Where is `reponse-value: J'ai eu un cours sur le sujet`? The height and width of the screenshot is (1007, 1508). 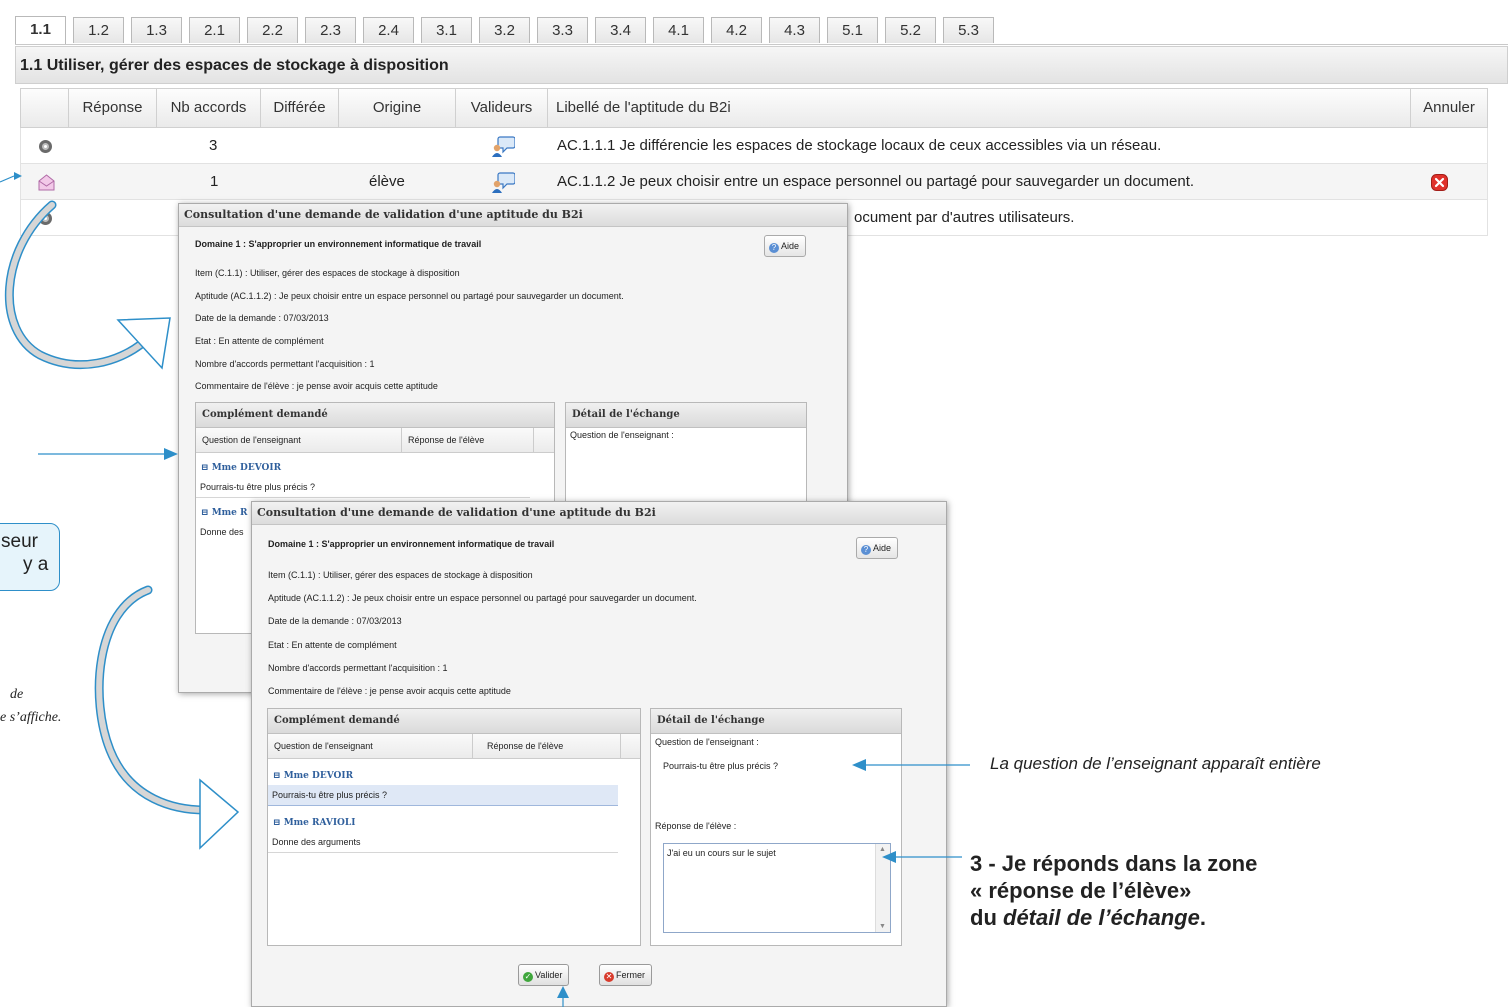
reponse-value: J'ai eu un cours sur le sujet is located at coordinates (721, 853).